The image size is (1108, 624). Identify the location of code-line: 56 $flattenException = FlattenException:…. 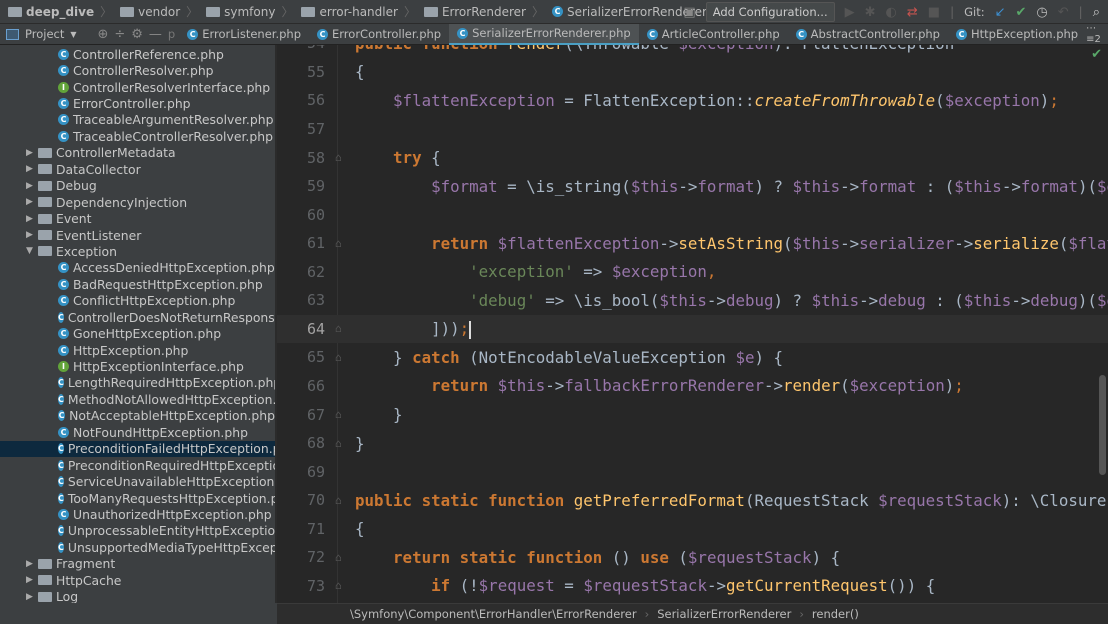
(692, 100).